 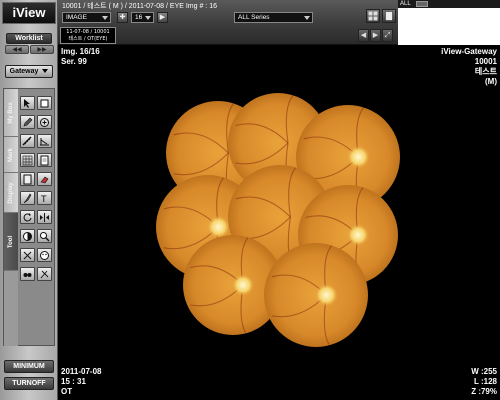 I want to click on patient-sex: (M), so click(x=491, y=81).